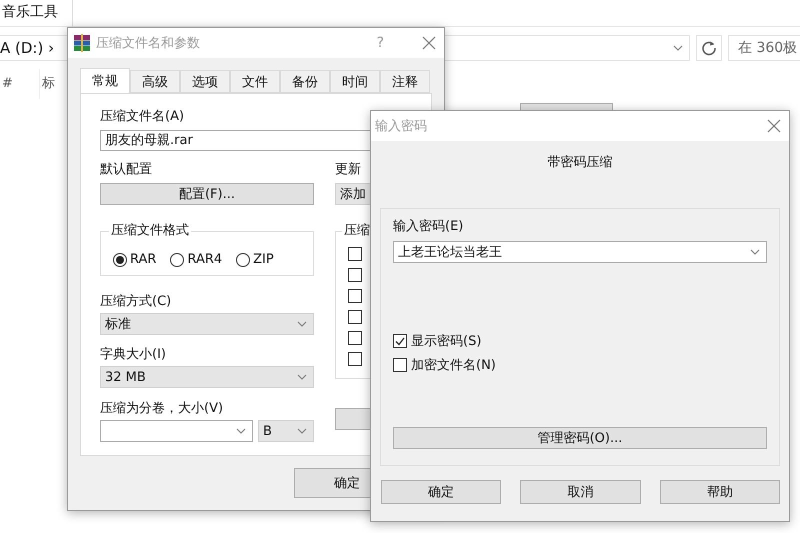 The height and width of the screenshot is (533, 800). I want to click on field-label: 压缩为分卷，大小(V), so click(162, 409).